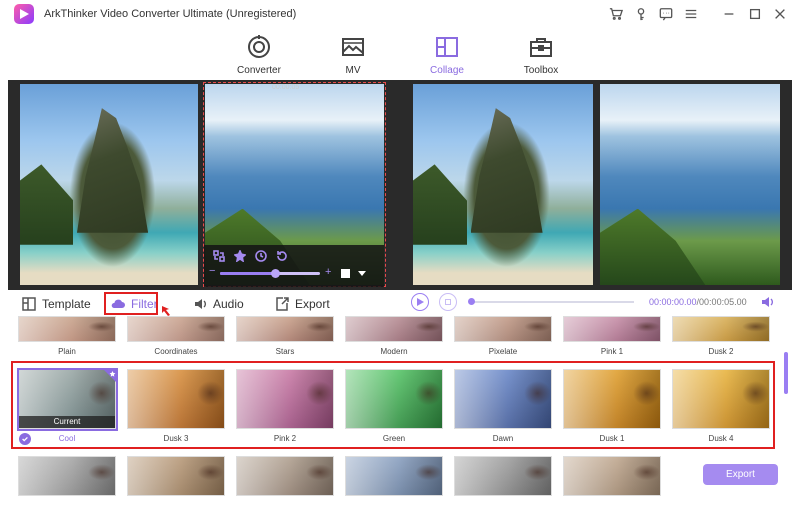  Describe the element at coordinates (612, 438) in the screenshot. I see `filter-label-dusk-1: Dusk 1` at that location.